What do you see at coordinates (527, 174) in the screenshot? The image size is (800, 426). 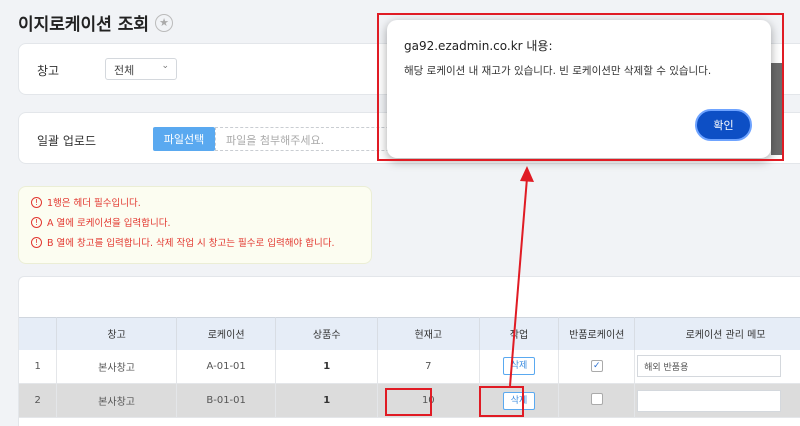 I see `arrow-head` at bounding box center [527, 174].